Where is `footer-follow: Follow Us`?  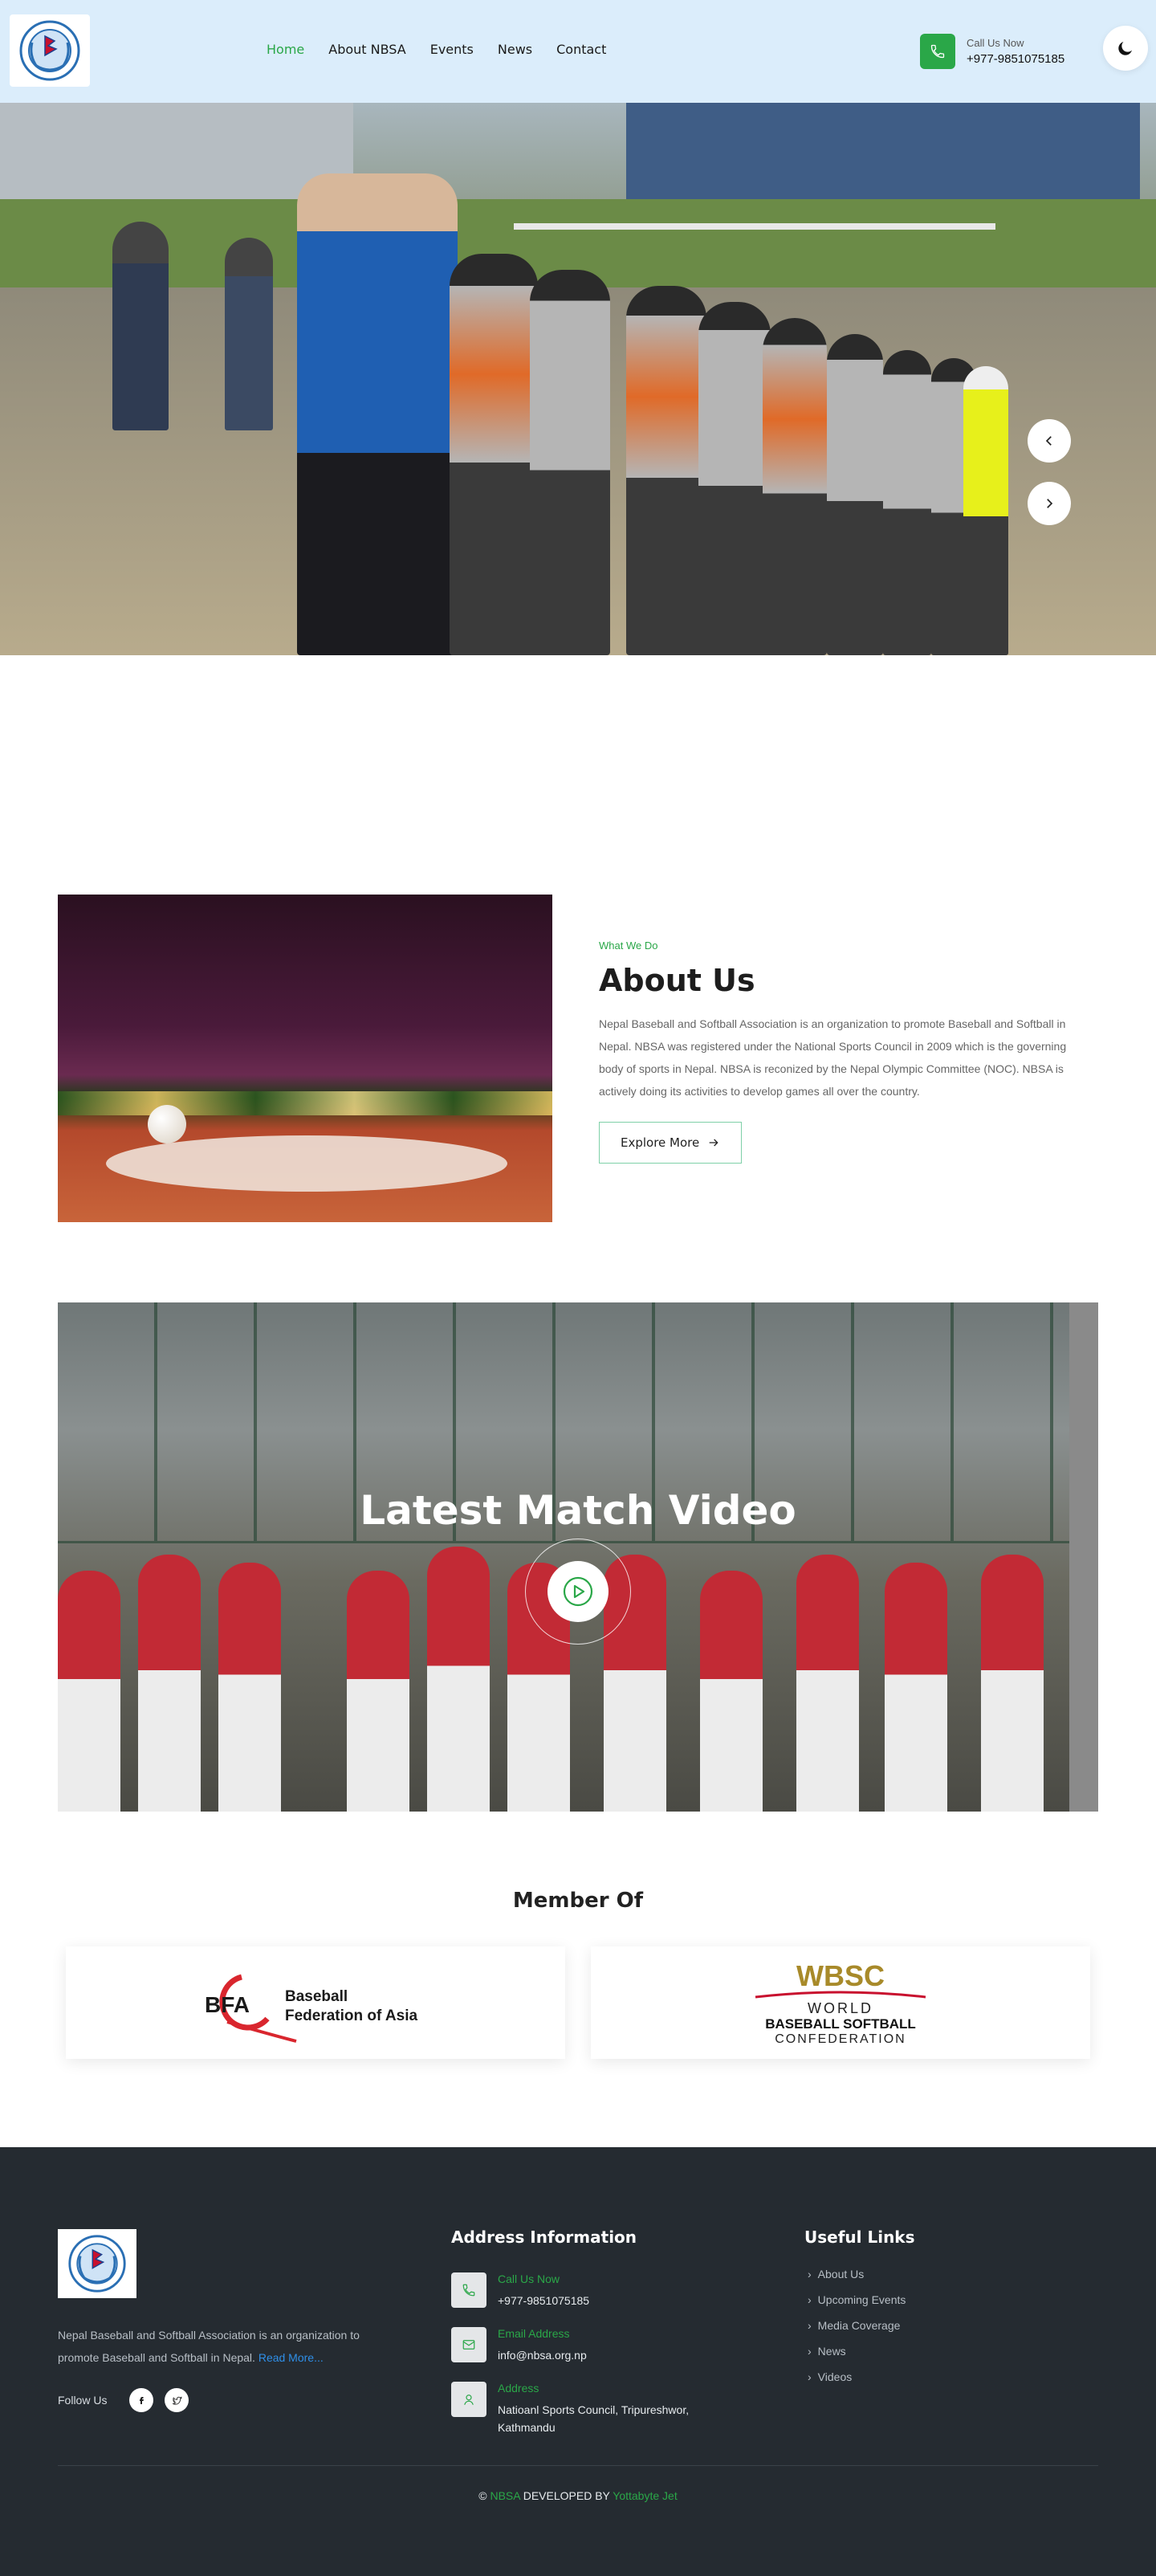 footer-follow: Follow Us is located at coordinates (124, 2400).